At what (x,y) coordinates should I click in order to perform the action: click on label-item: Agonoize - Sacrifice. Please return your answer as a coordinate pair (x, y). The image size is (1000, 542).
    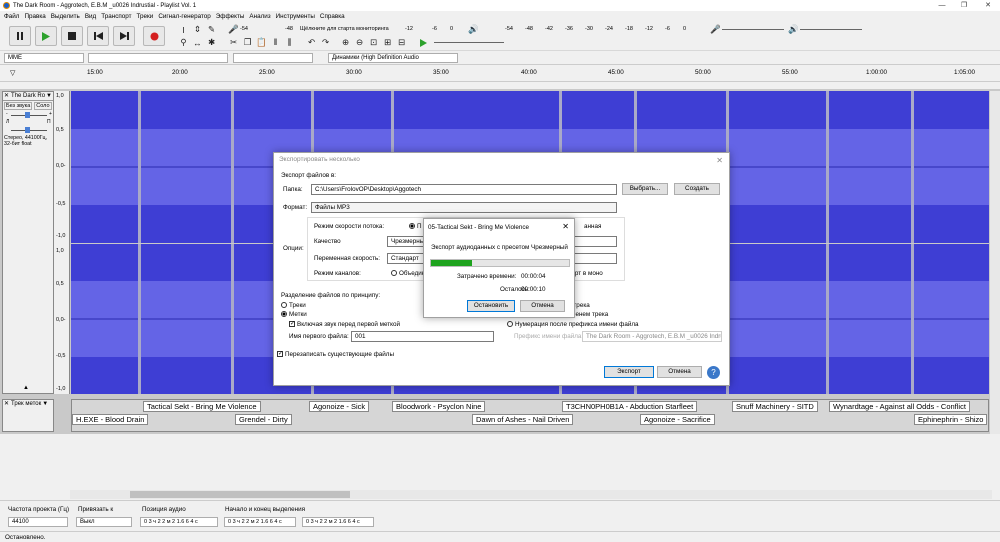
    Looking at the image, I should click on (677, 419).